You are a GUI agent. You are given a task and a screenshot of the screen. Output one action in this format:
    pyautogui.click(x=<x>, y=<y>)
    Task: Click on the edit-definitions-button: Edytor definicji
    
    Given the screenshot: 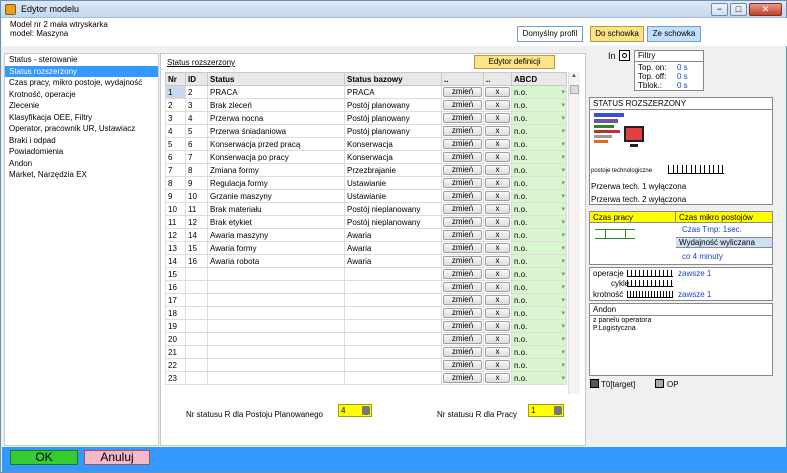 What is the action you would take?
    pyautogui.click(x=514, y=62)
    